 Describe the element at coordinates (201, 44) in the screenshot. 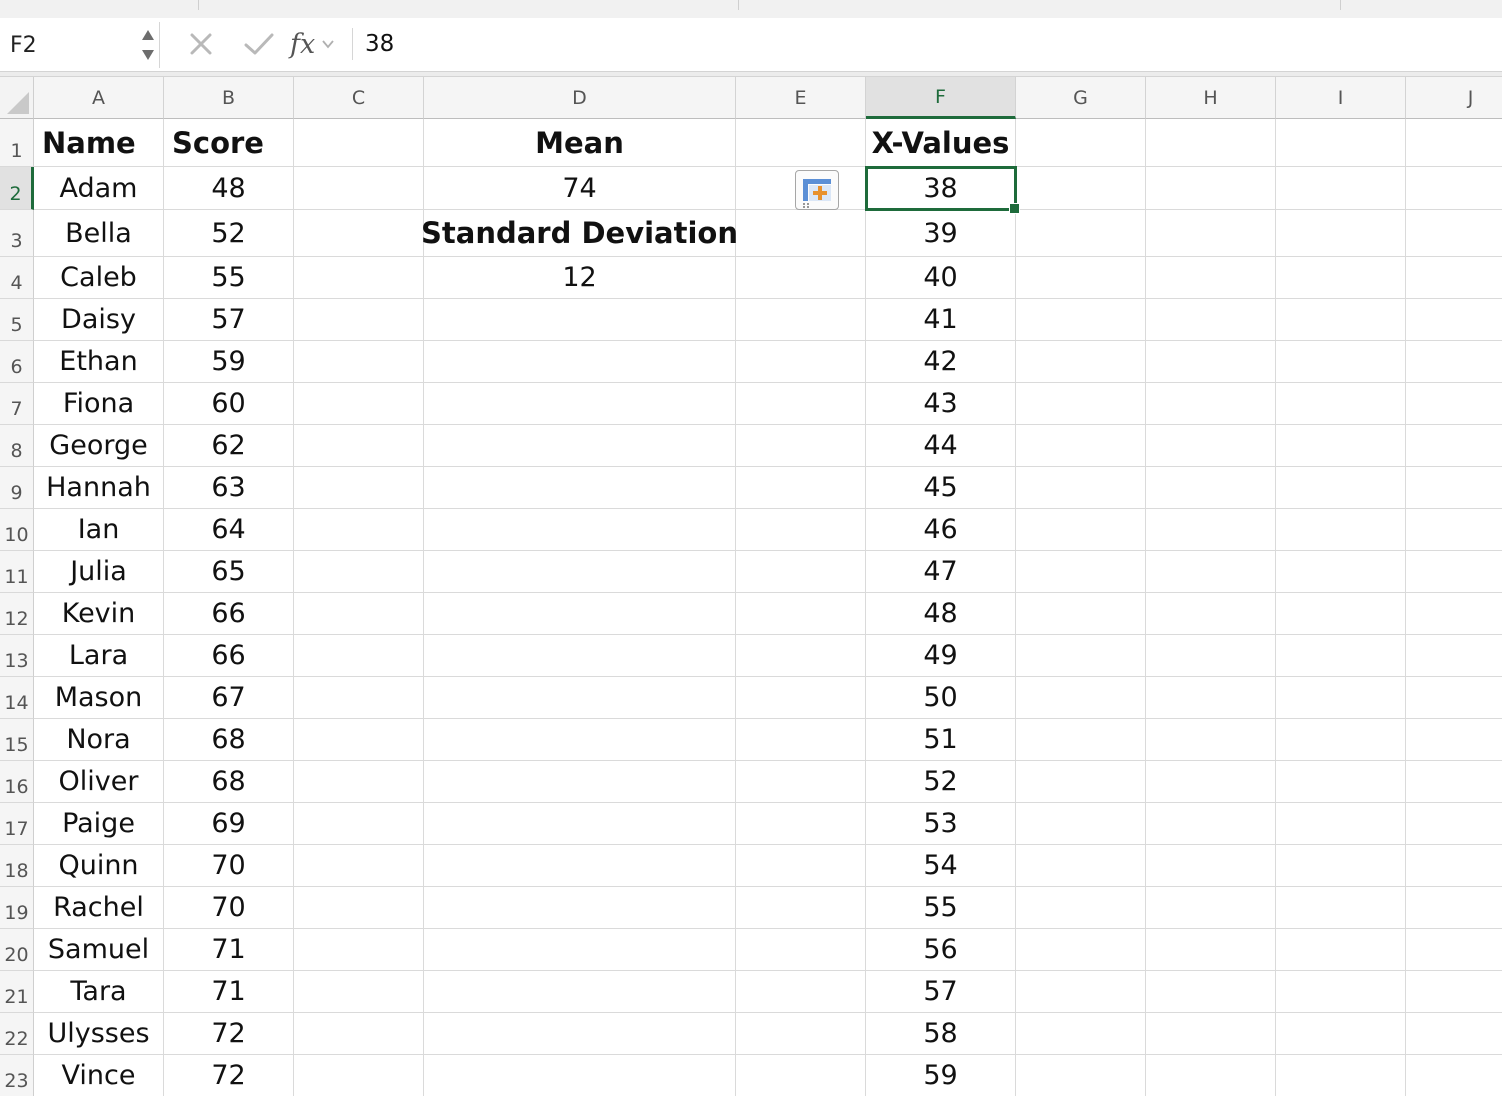

I see `cancel-x-icon` at that location.